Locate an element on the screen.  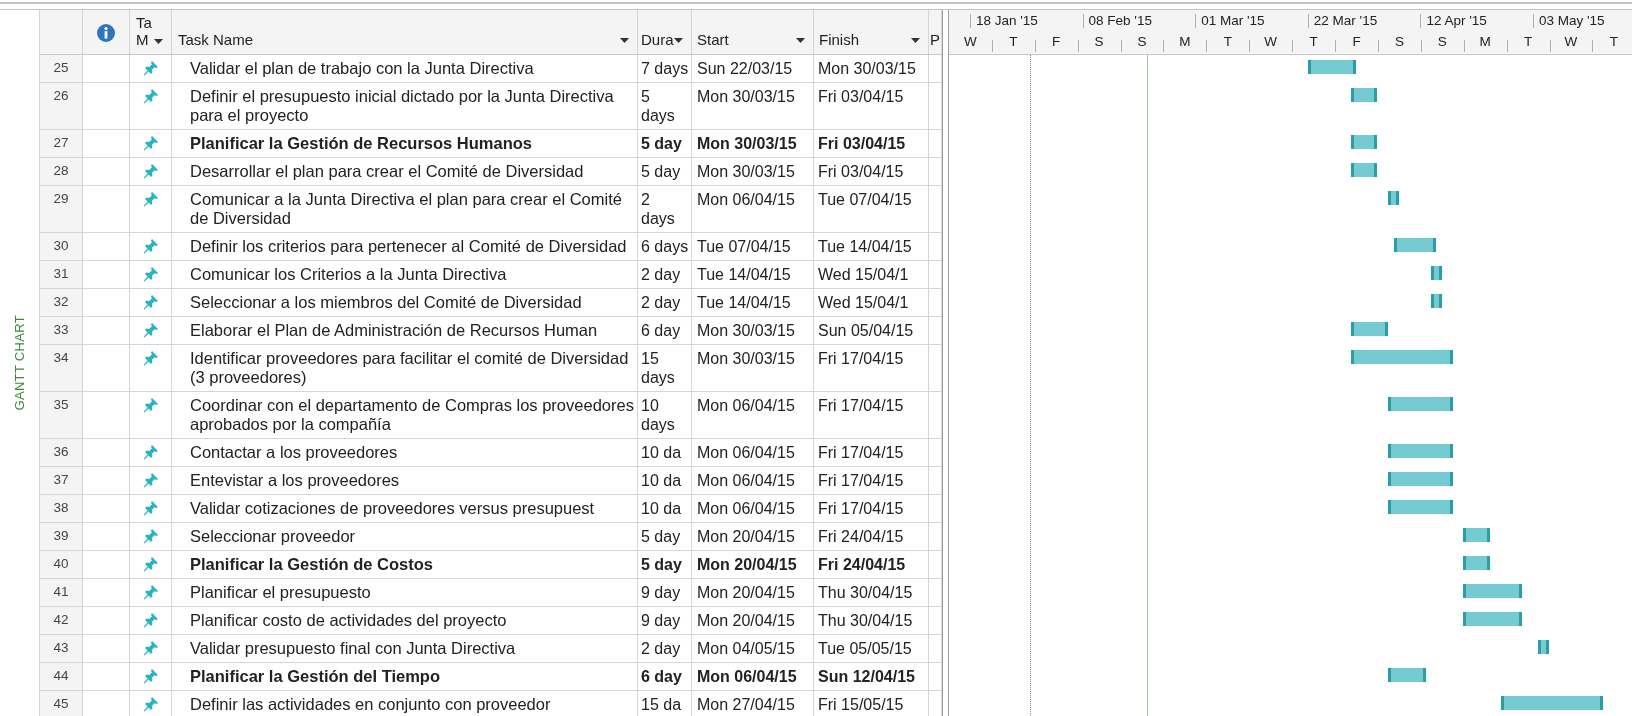
finish-date-cell-text: Tue 14/04/15 is located at coordinates (865, 246).